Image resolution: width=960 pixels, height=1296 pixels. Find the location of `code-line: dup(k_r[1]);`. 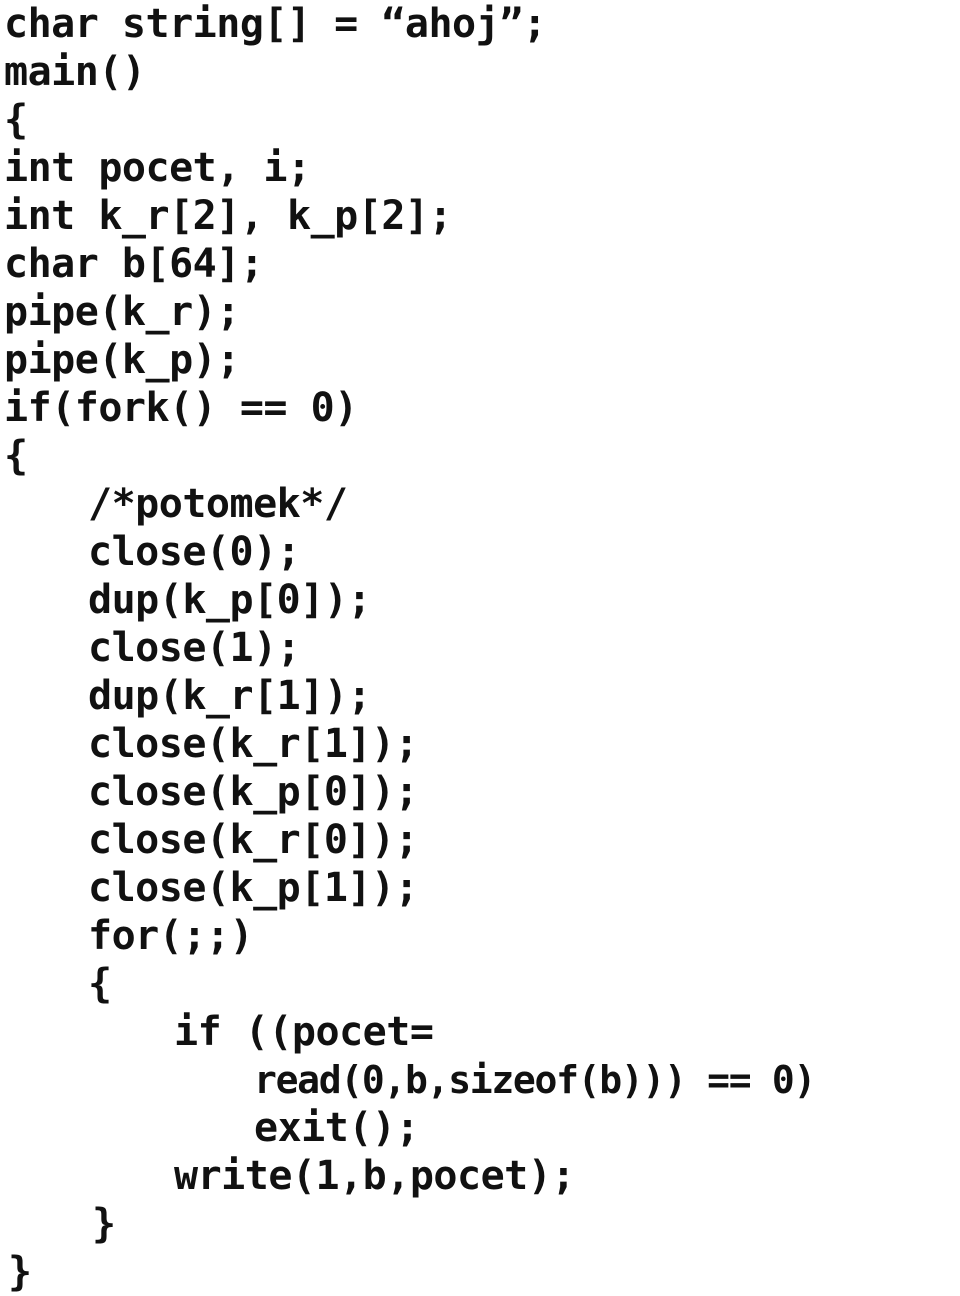

code-line: dup(k_r[1]); is located at coordinates (229, 696).